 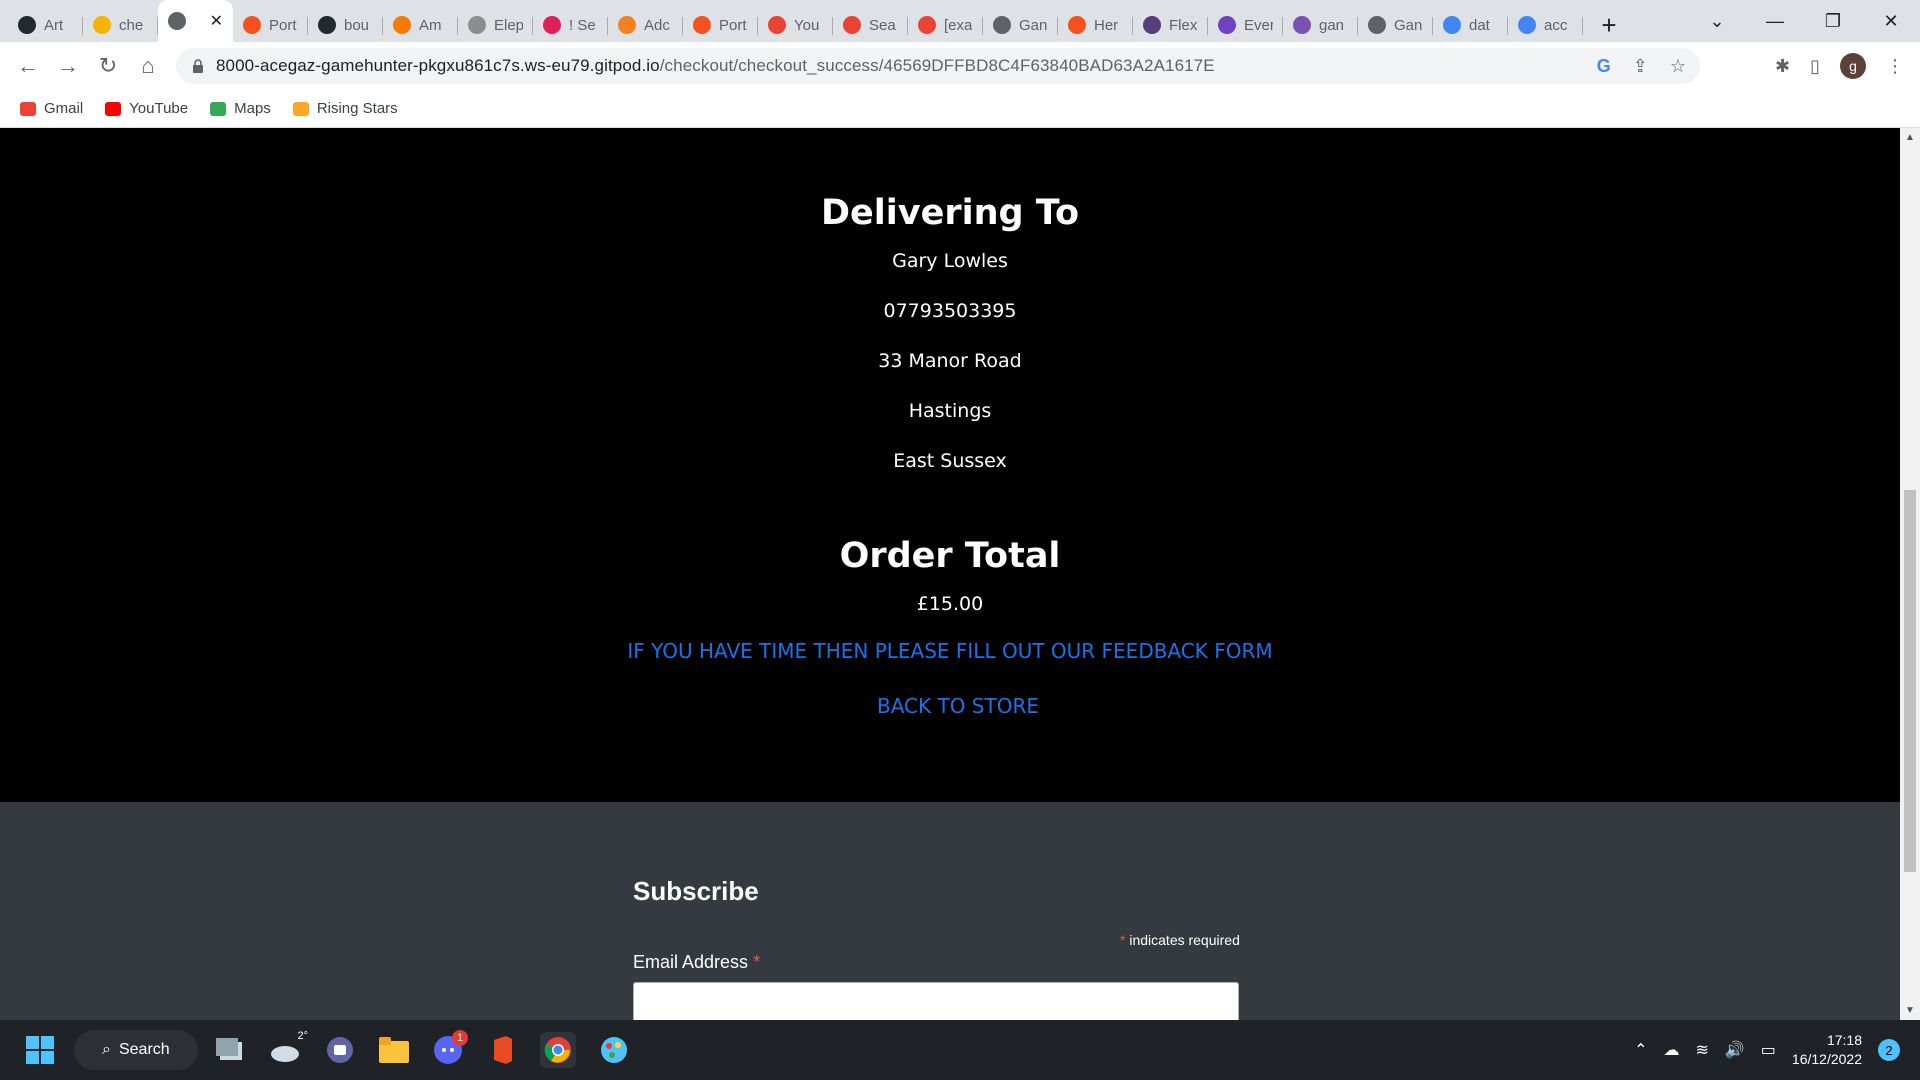 What do you see at coordinates (1320, 25) in the screenshot?
I see `browser-tab: gan` at bounding box center [1320, 25].